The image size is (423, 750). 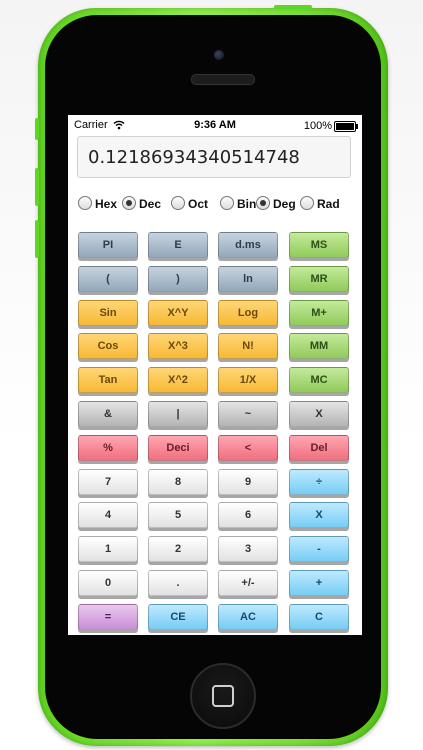 I want to click on and-key: &, so click(x=108, y=414).